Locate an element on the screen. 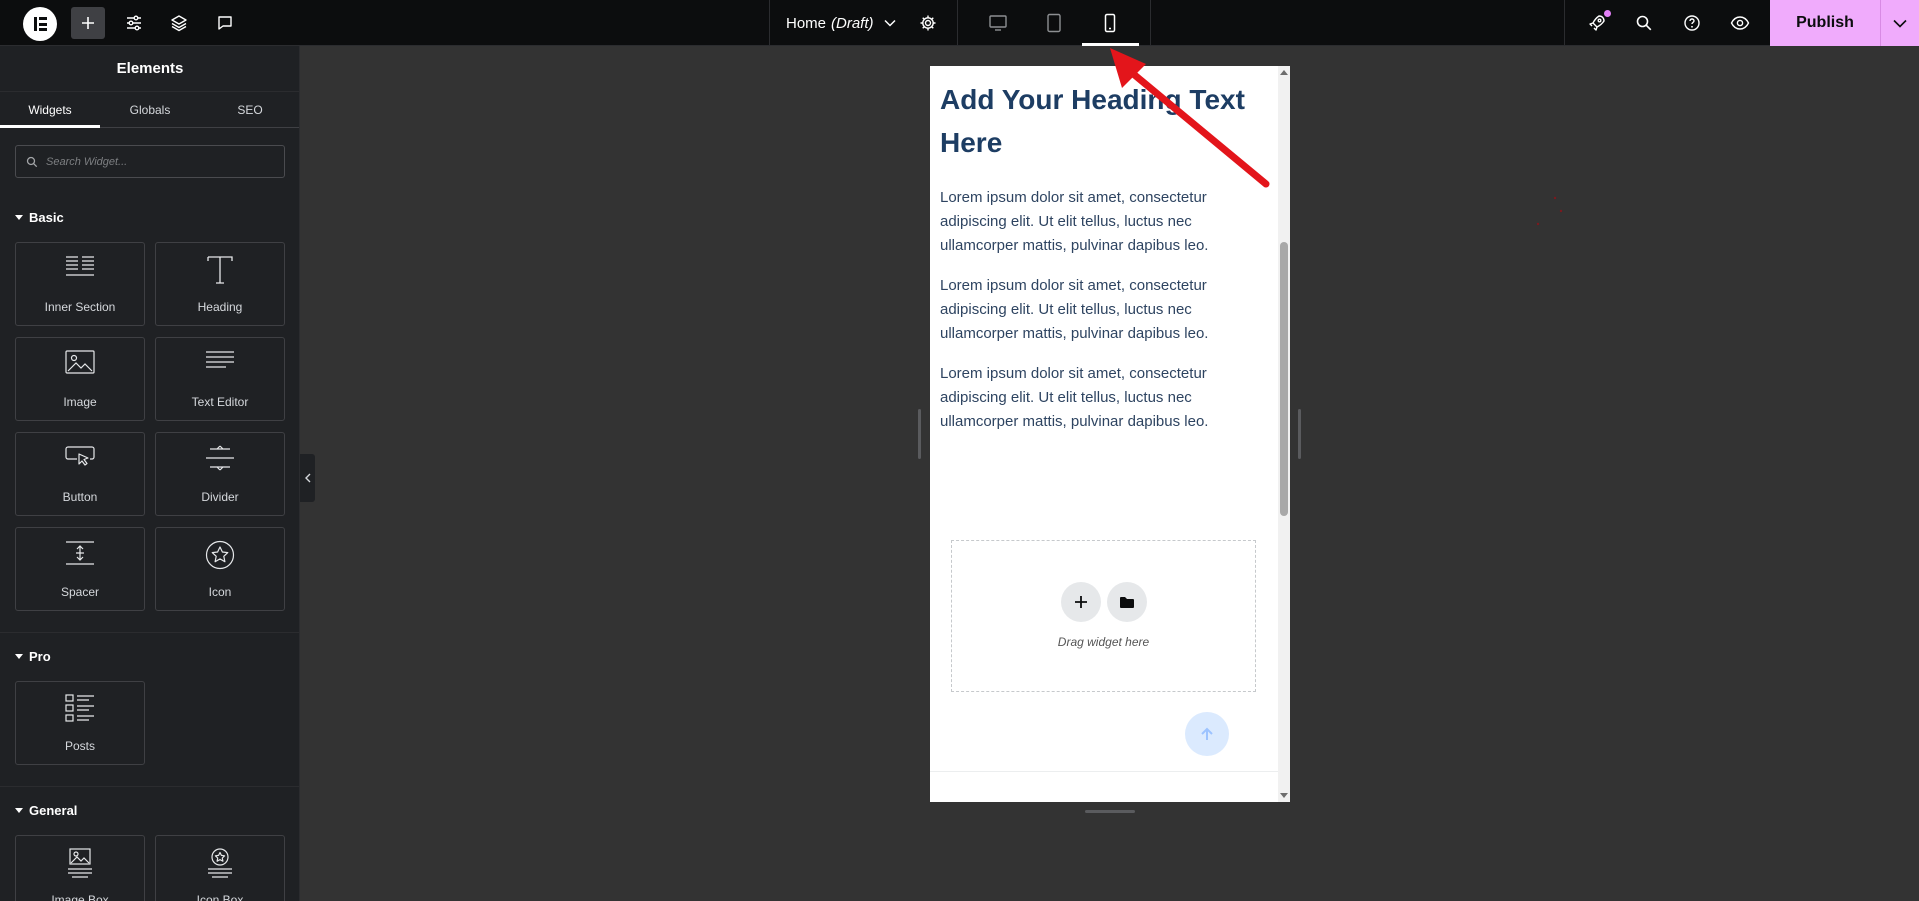 The image size is (1919, 901). scroll-up-arrow-icon is located at coordinates (1284, 72).